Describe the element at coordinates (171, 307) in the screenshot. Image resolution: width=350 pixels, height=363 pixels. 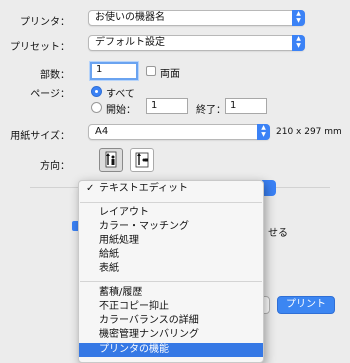
I see `menu-item: 不正コピー抑止` at that location.